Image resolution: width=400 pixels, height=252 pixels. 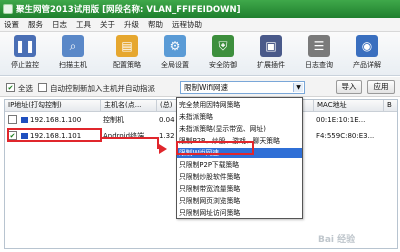 What do you see at coordinates (11, 24) in the screenshot?
I see `menu-settings: 设置` at bounding box center [11, 24].